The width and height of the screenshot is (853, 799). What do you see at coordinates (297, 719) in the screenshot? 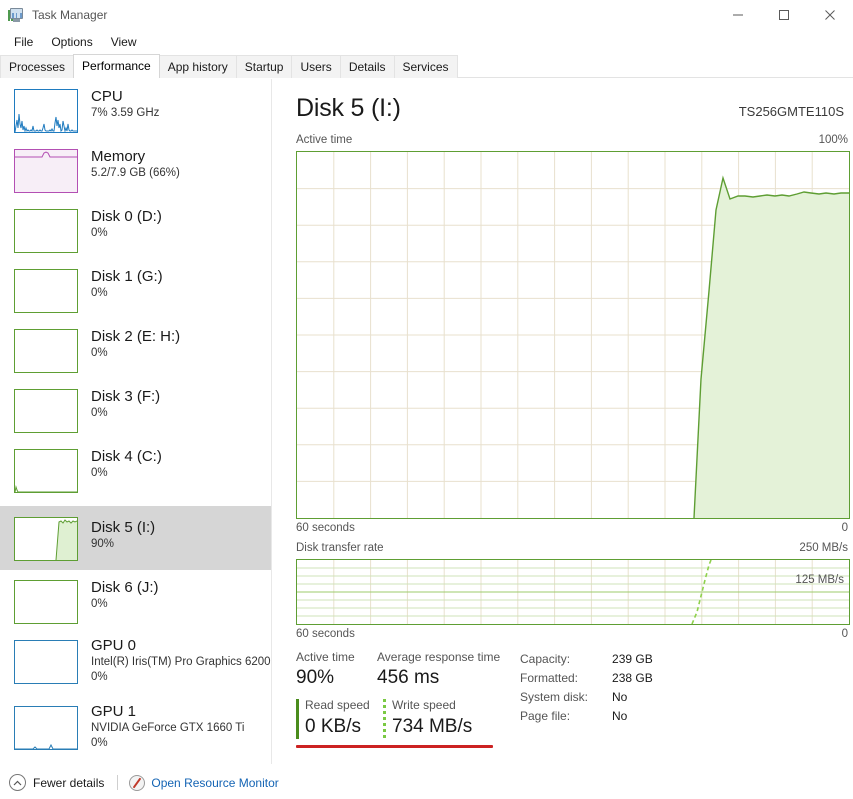
I see `read-speed-legend-marker` at bounding box center [297, 719].